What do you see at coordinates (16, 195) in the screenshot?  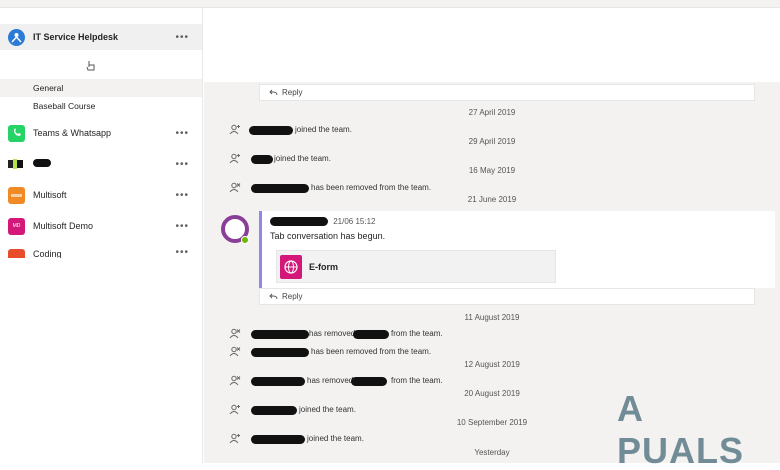 I see `multisoft-logo-icon` at bounding box center [16, 195].